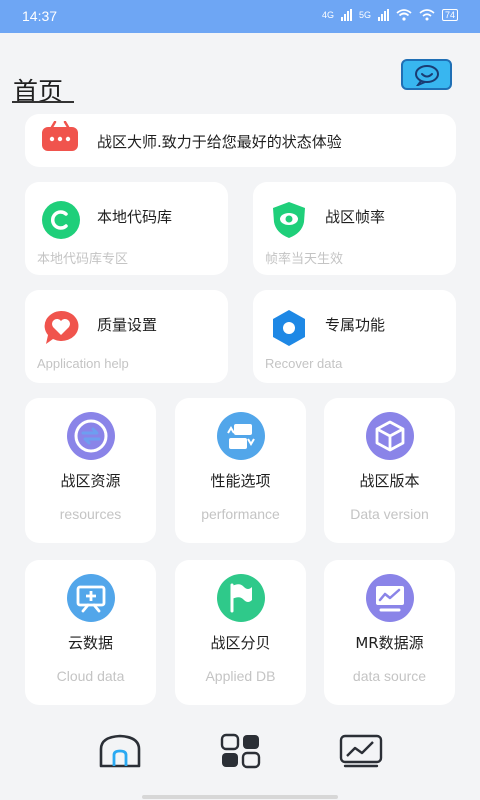  What do you see at coordinates (240, 16) in the screenshot?
I see `status-bar: 14:37 4G 5G 74` at bounding box center [240, 16].